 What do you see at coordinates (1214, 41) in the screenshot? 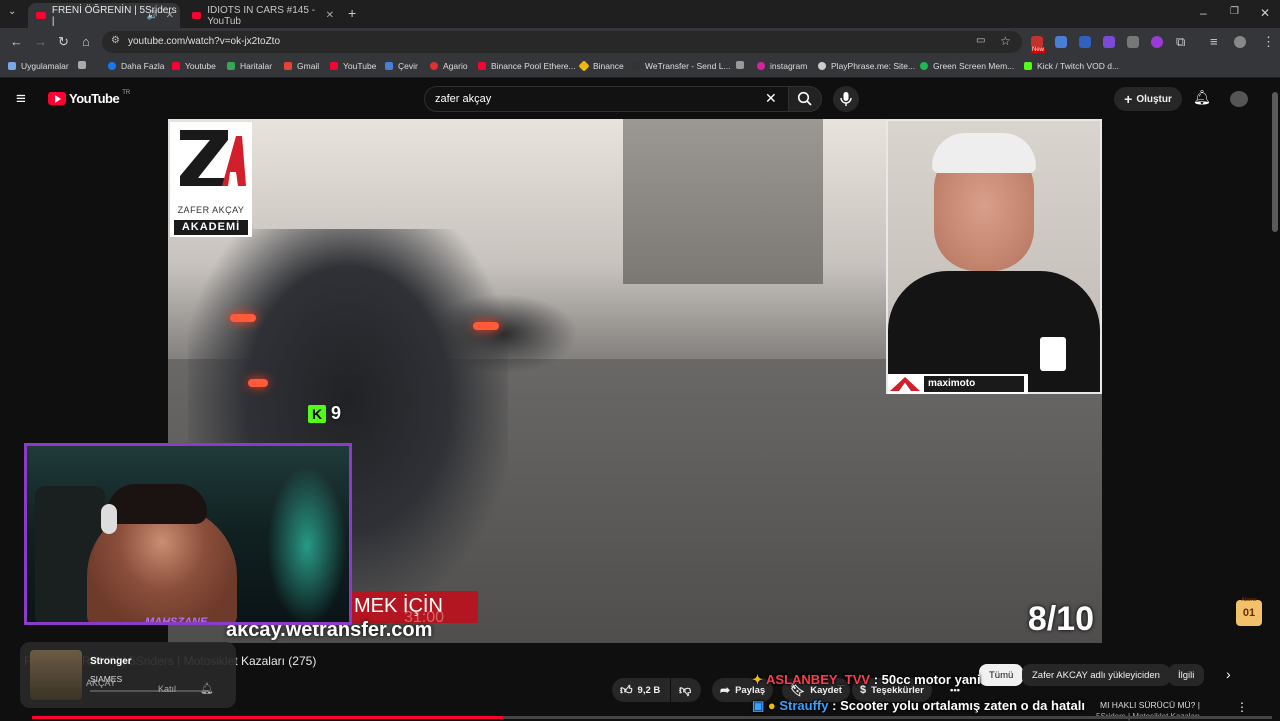
I see `media-control-icon: ≡` at bounding box center [1214, 41].